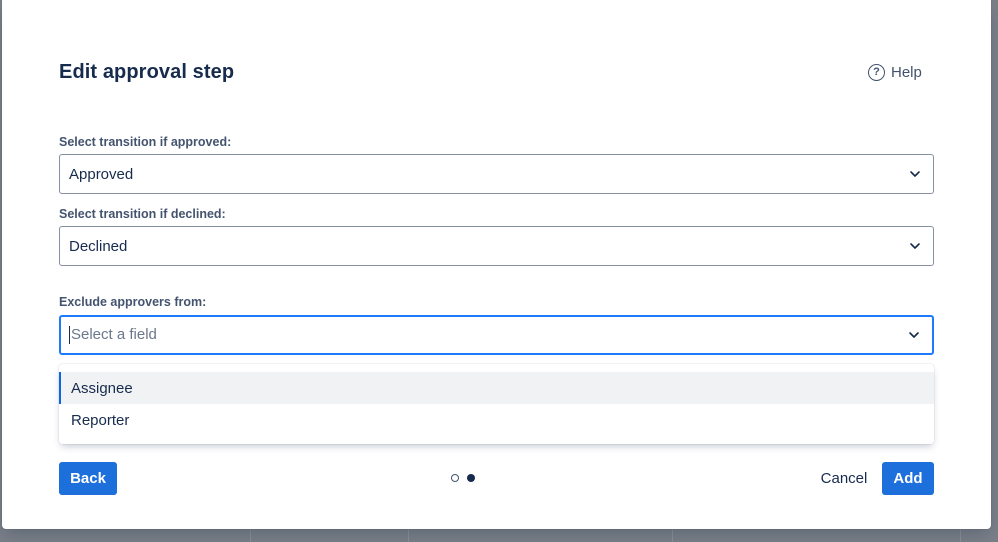 The height and width of the screenshot is (542, 998). I want to click on exclude-approvers-menu: Assignee Reporter, so click(496, 404).